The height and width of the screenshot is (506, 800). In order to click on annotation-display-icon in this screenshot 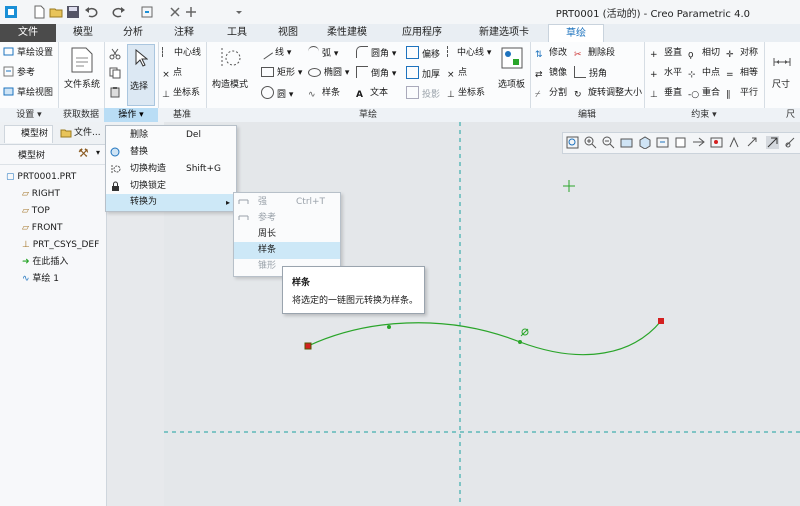, I will do `click(734, 142)`.